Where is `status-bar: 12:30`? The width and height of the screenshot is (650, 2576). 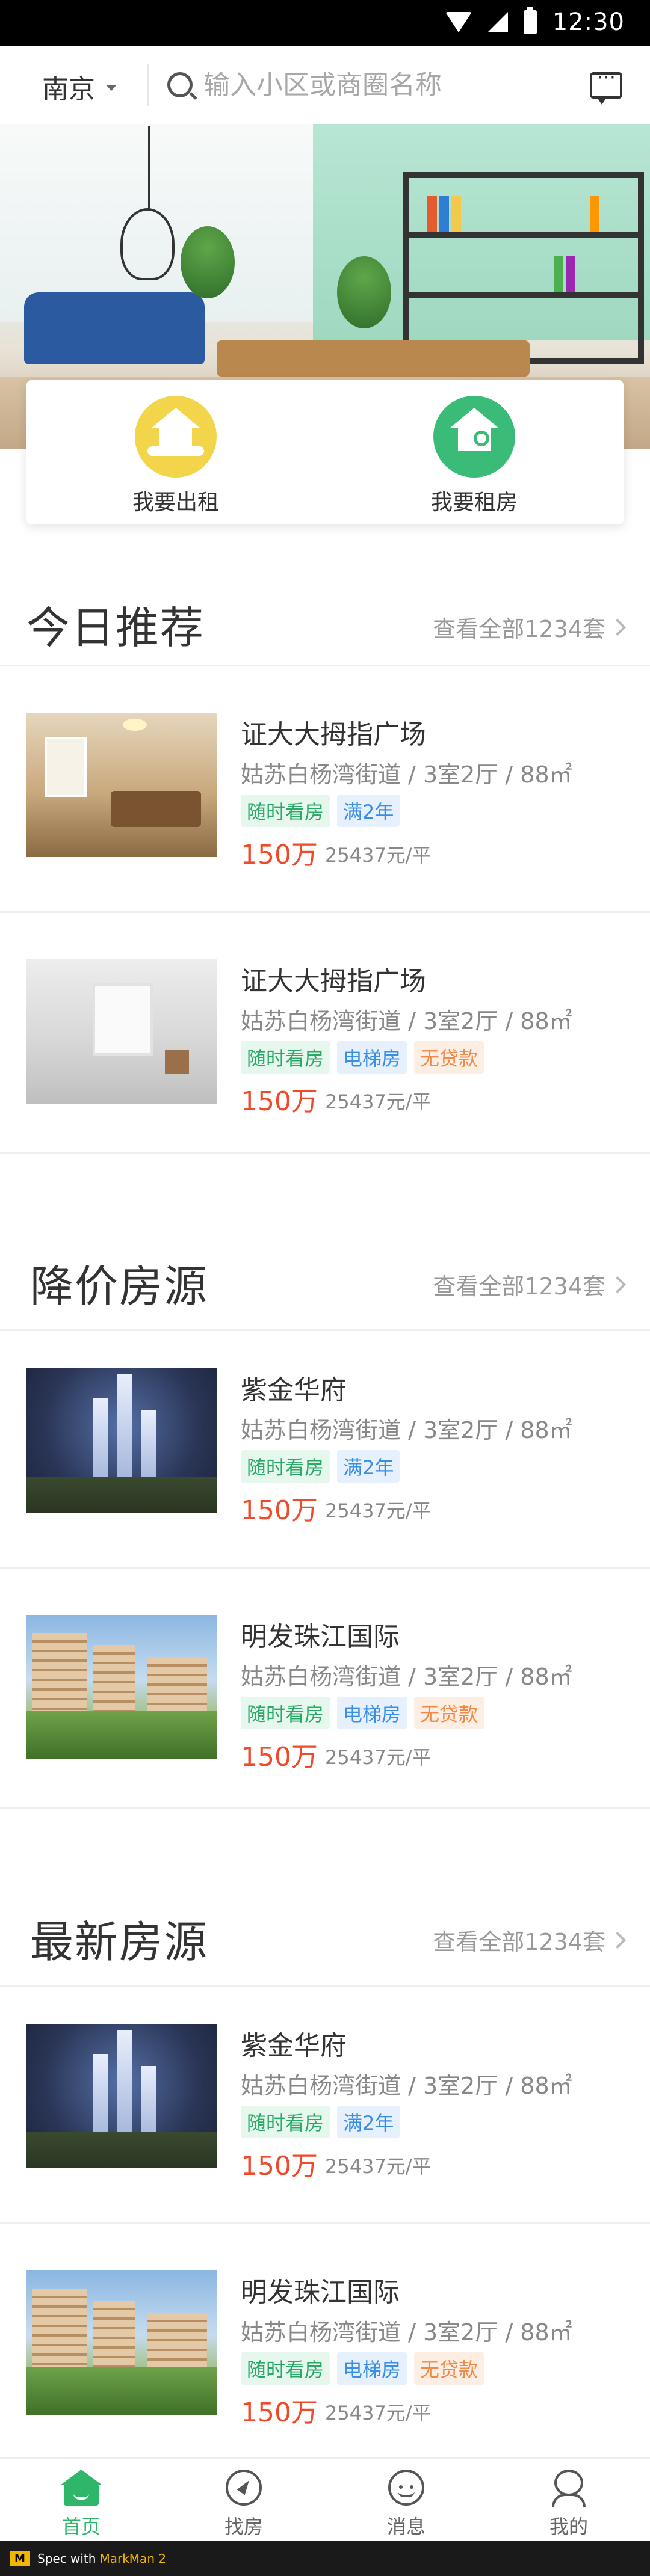 status-bar: 12:30 is located at coordinates (325, 23).